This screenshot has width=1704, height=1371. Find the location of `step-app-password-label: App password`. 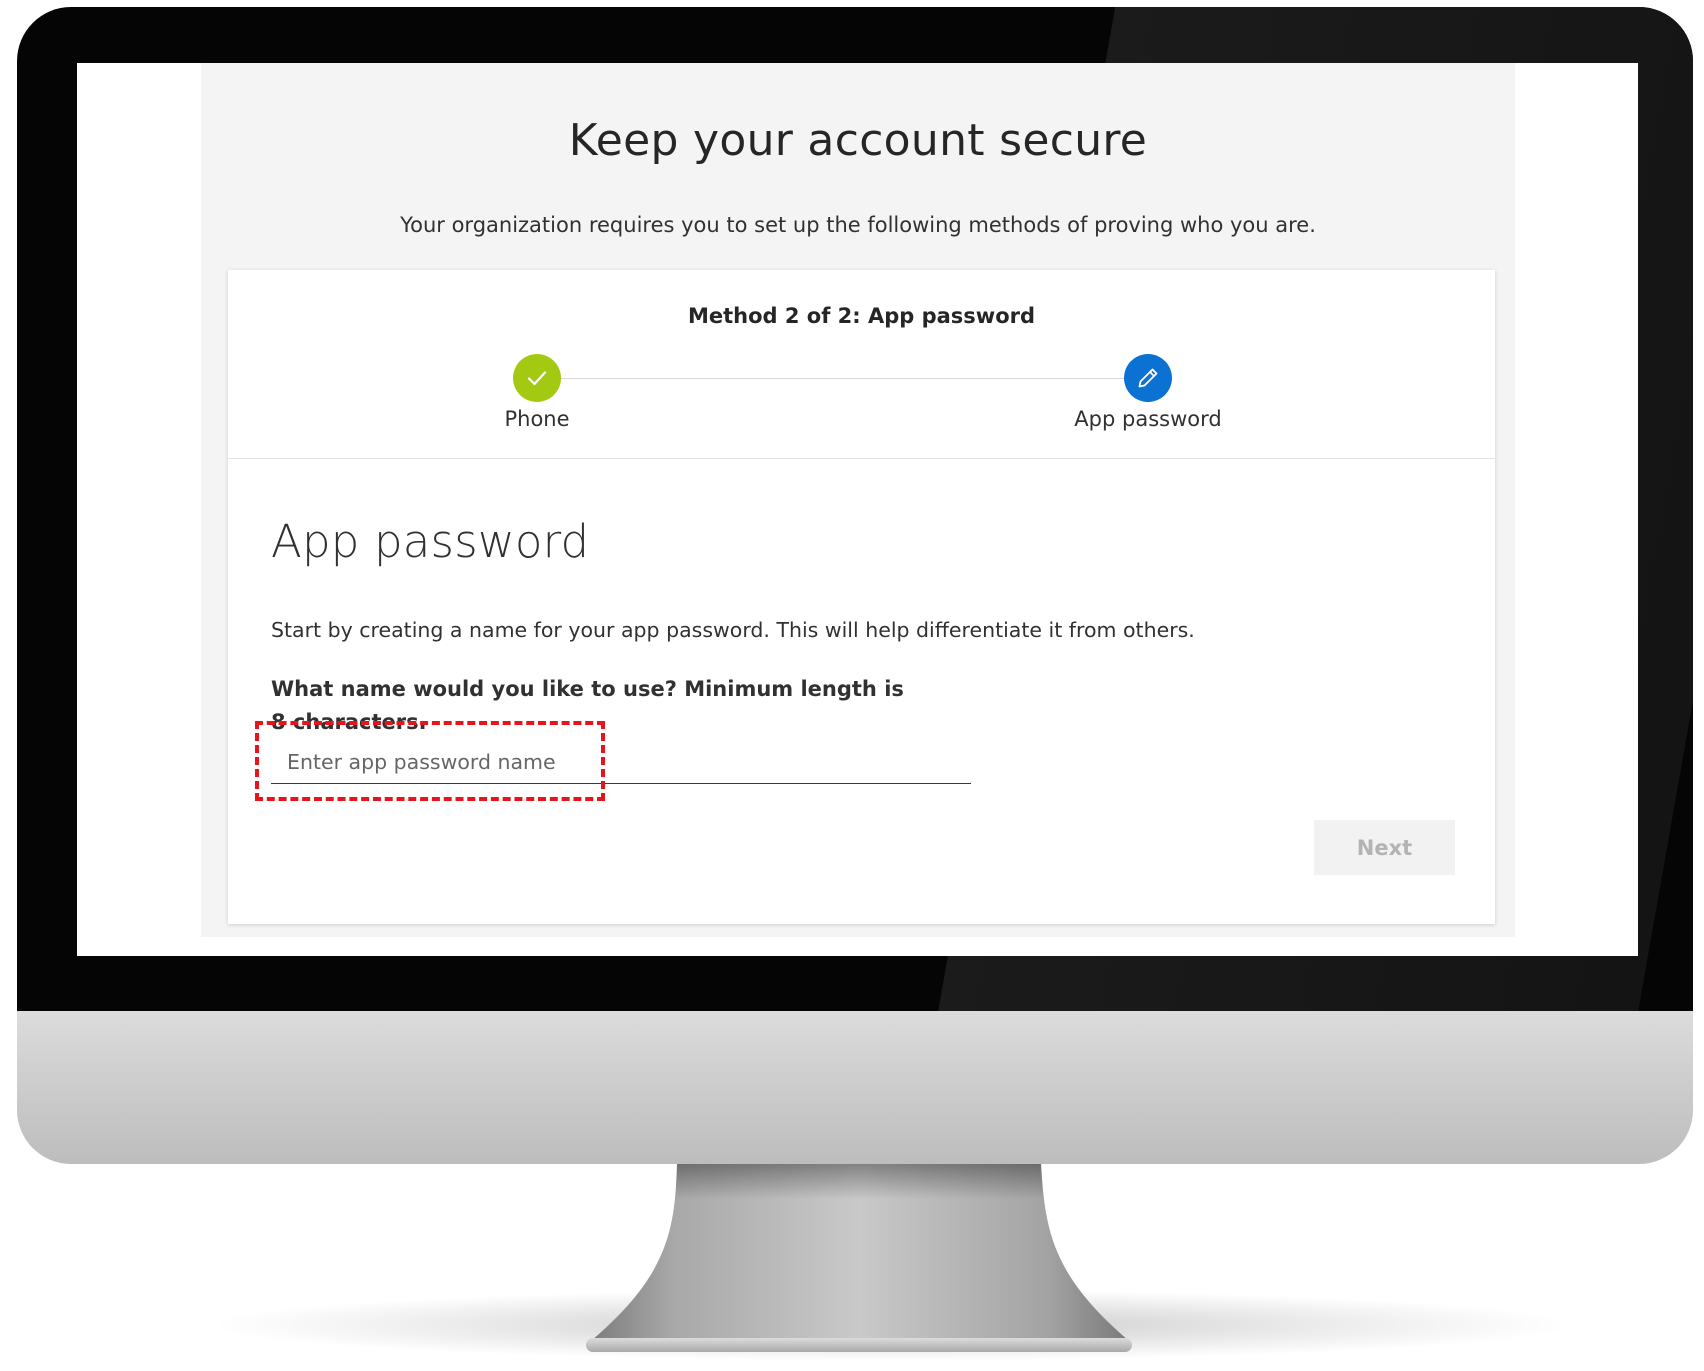

step-app-password-label: App password is located at coordinates (1148, 419).